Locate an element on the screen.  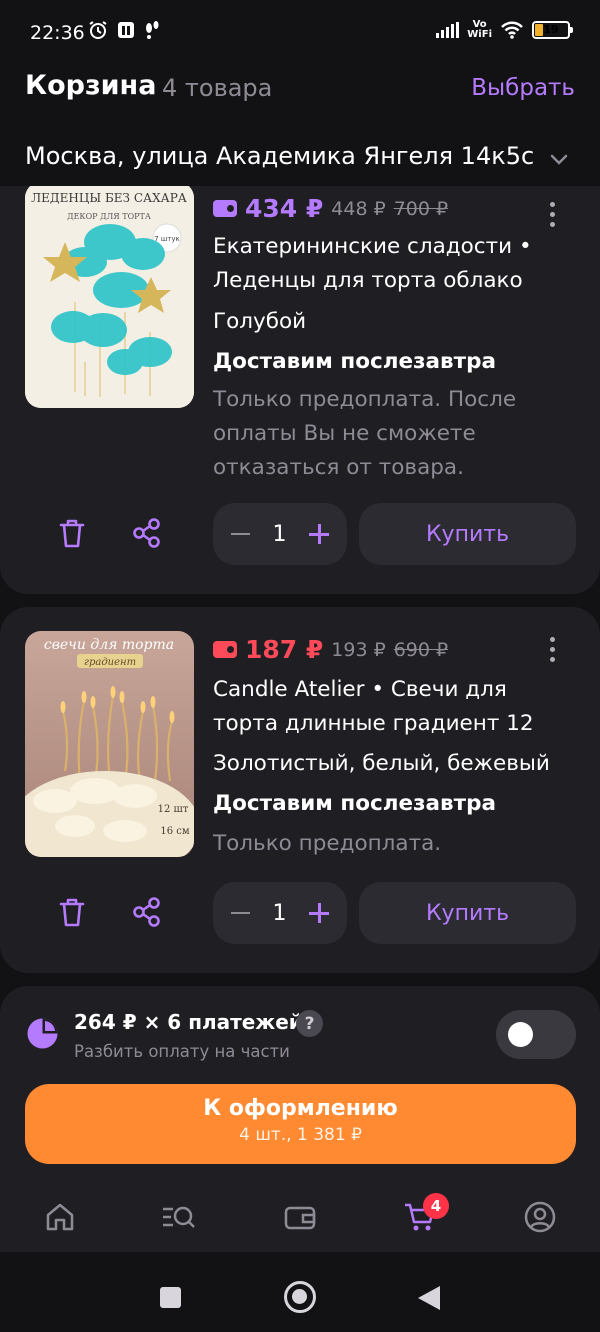
svg-text: градиент is located at coordinates (110, 662).